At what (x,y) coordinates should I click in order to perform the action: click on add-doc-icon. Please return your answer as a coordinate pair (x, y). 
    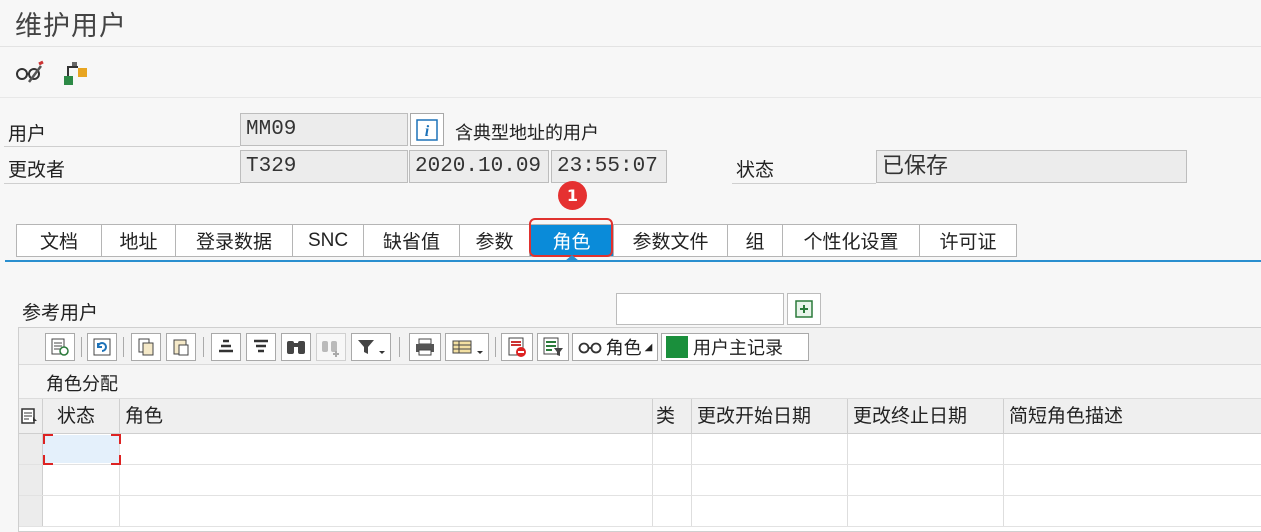
    Looking at the image, I should click on (804, 309).